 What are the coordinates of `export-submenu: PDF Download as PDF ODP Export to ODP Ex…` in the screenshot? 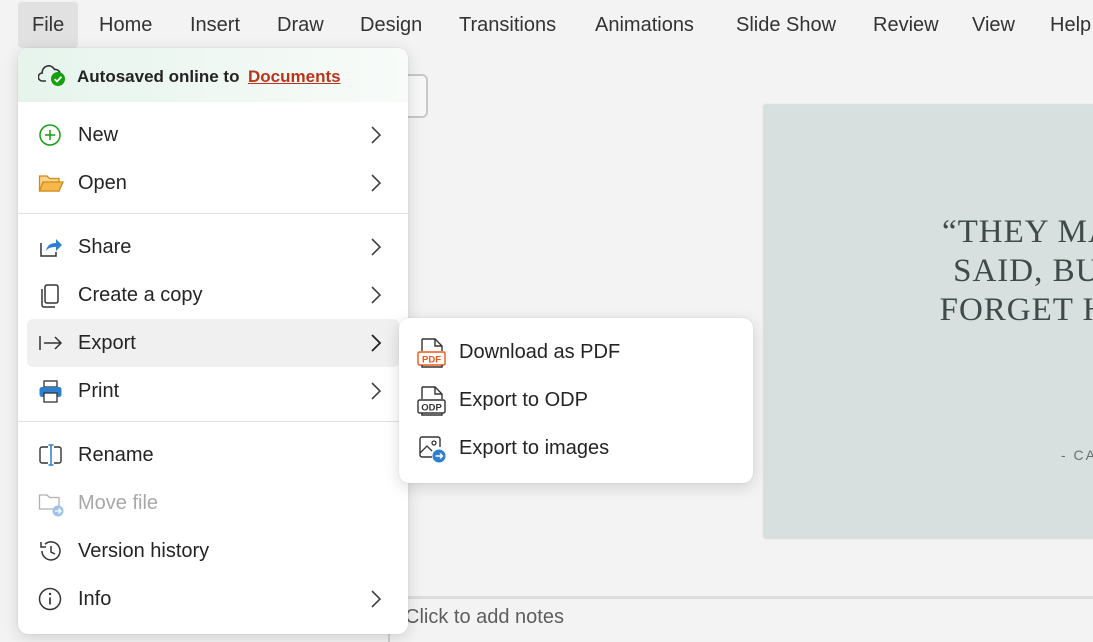 It's located at (576, 400).